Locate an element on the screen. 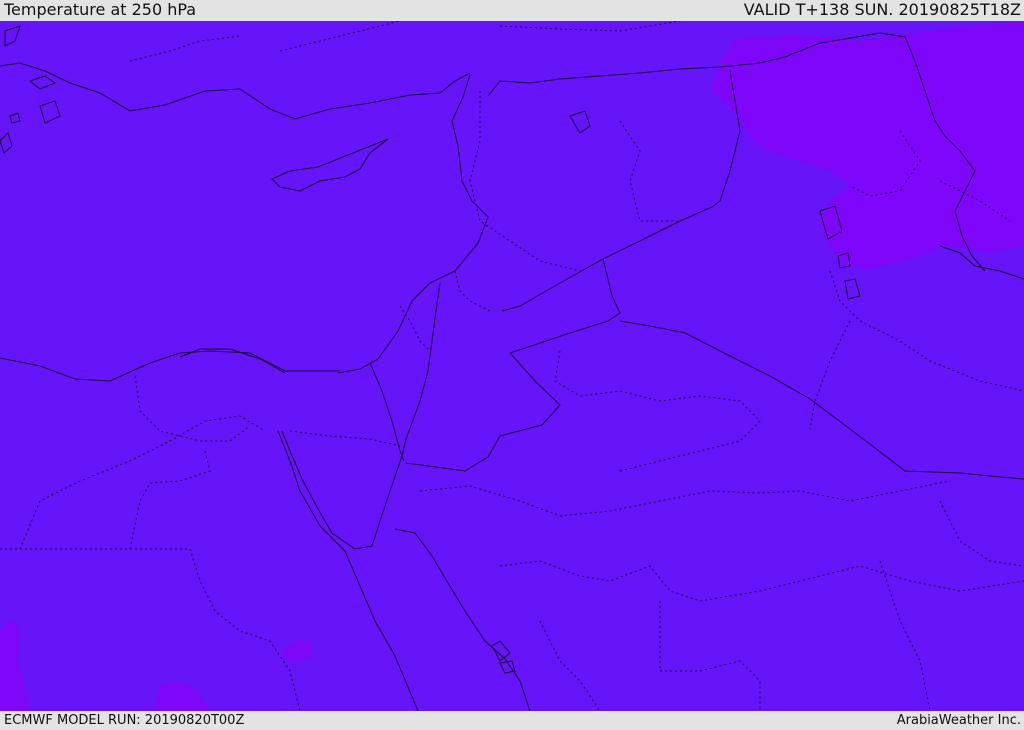 The height and width of the screenshot is (730, 1024). map-title: Temperature at 250 hPa is located at coordinates (100, 9).